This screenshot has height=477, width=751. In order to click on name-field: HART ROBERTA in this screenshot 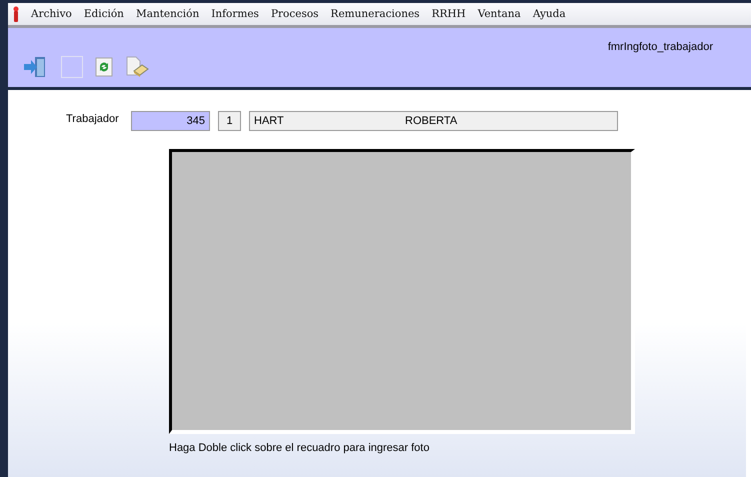, I will do `click(433, 121)`.